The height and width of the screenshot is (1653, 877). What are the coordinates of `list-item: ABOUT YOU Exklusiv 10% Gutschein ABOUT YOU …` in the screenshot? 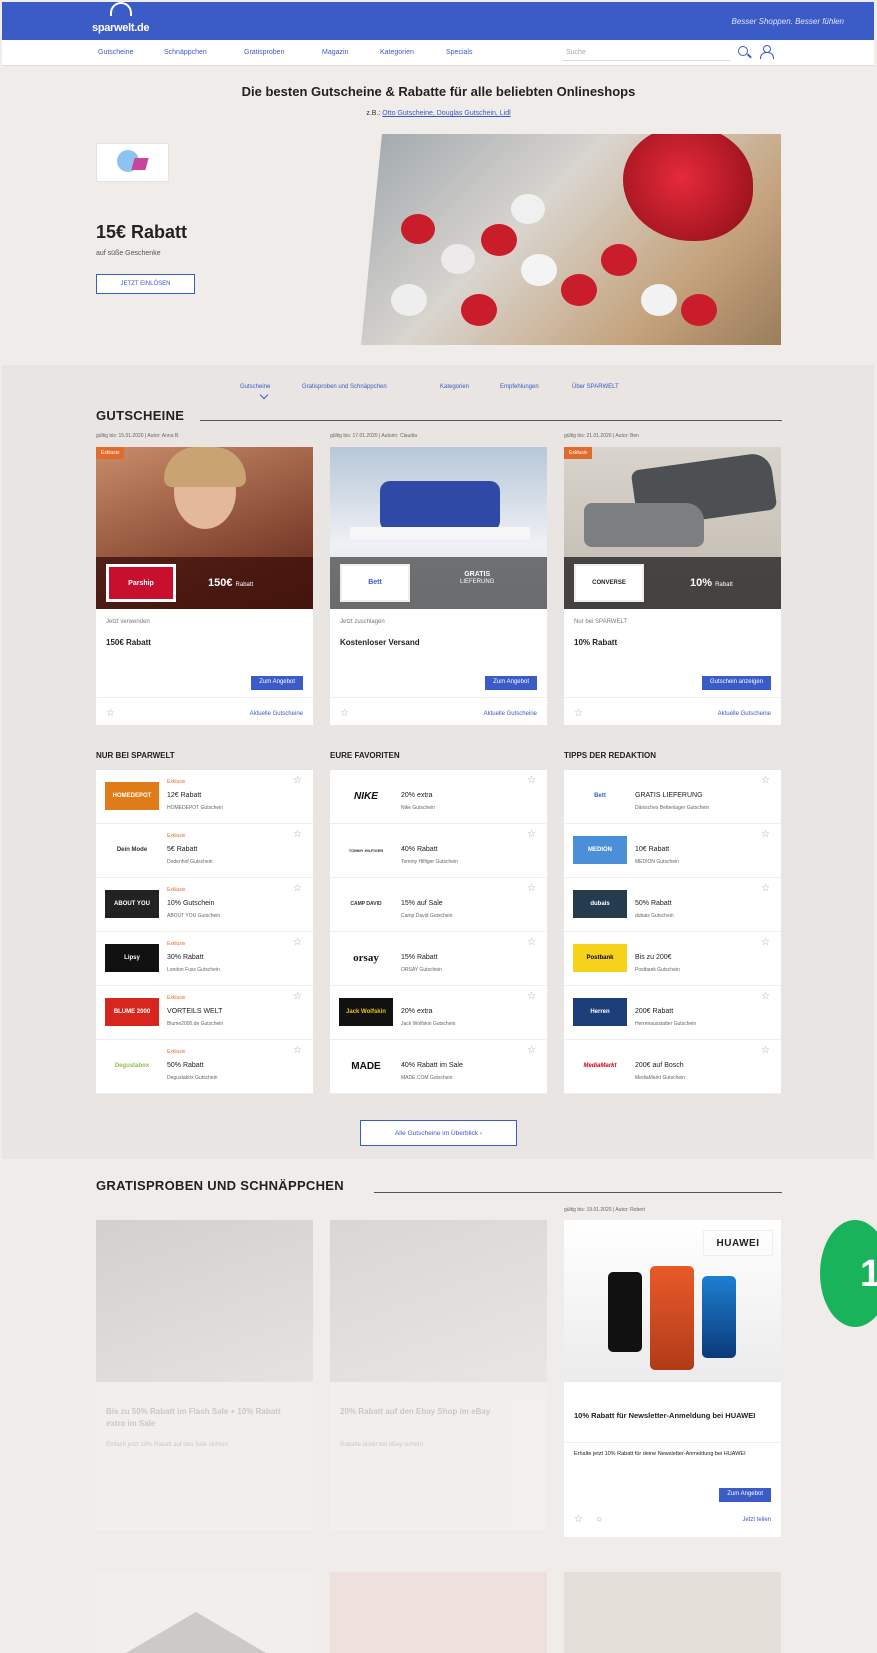 It's located at (204, 905).